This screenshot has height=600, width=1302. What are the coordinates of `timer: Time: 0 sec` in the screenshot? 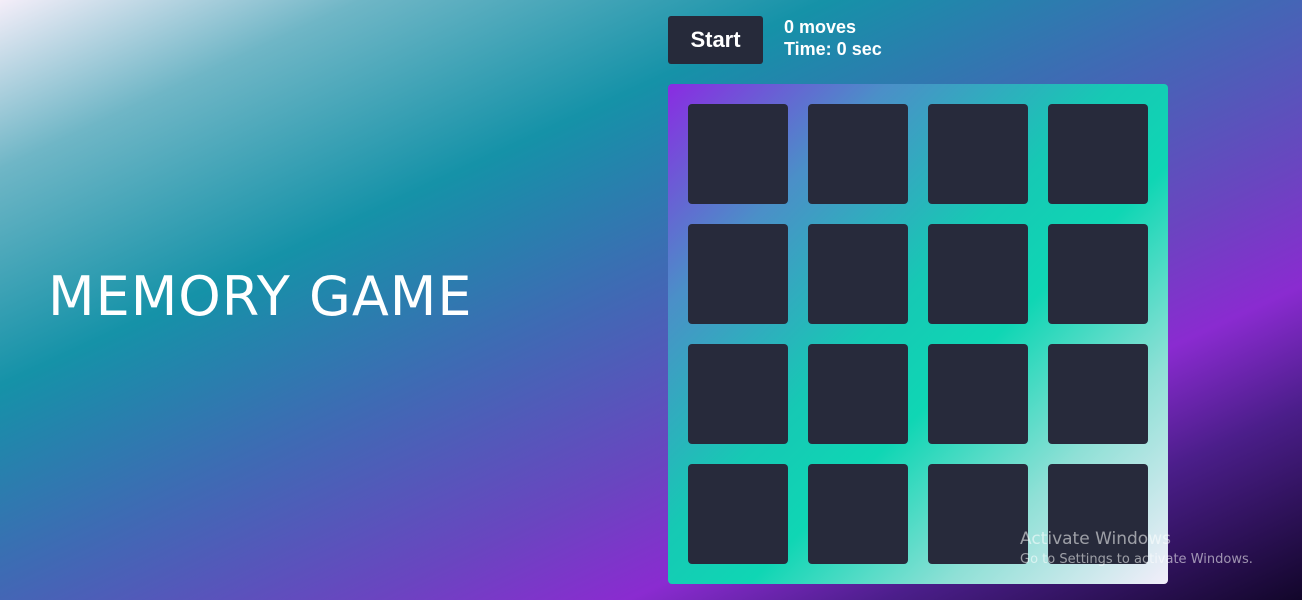 It's located at (833, 49).